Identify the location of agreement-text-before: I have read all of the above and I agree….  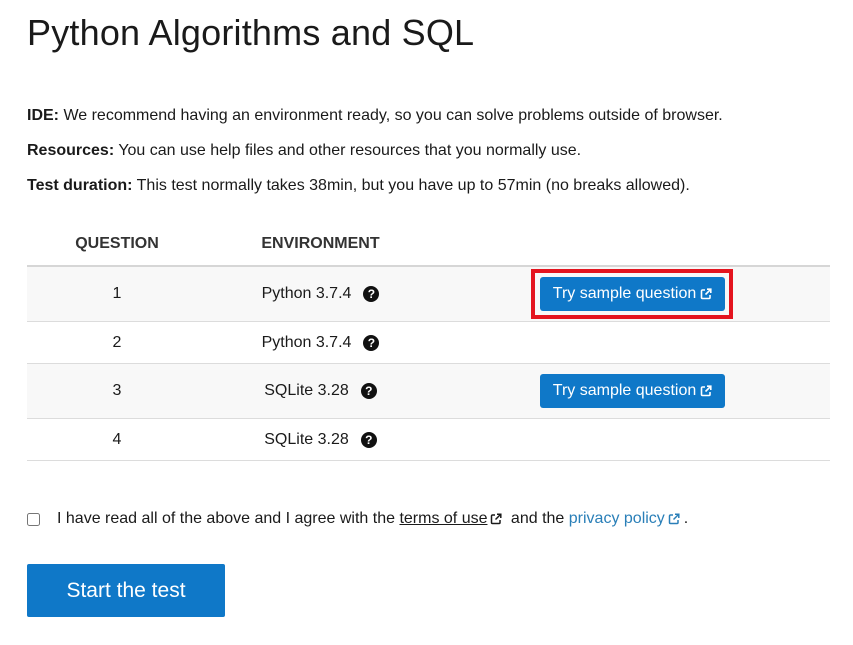
(228, 518).